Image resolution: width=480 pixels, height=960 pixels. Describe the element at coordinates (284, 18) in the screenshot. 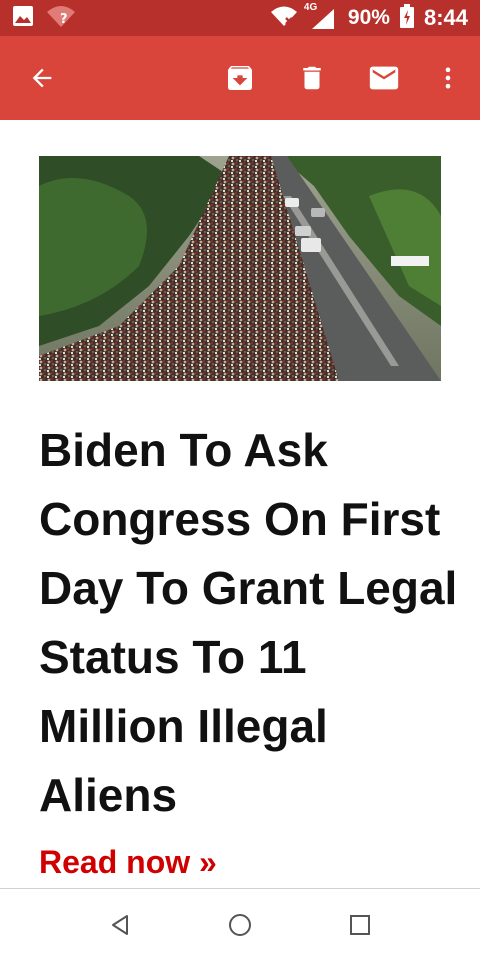

I see `wifi-off-icon` at that location.